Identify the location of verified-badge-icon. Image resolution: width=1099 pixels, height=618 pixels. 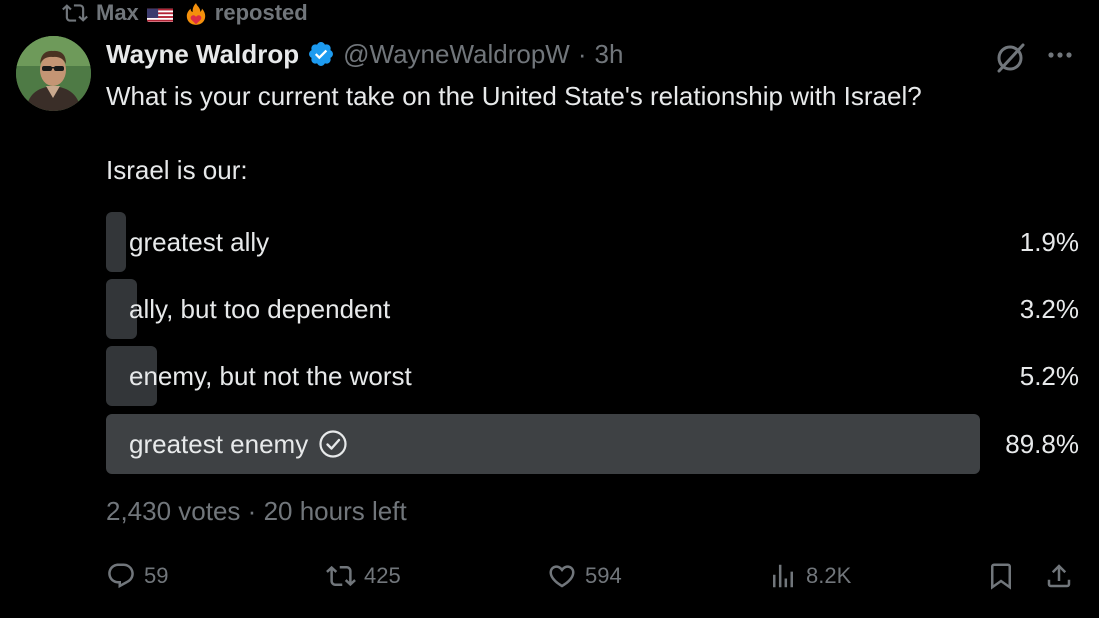
(321, 54).